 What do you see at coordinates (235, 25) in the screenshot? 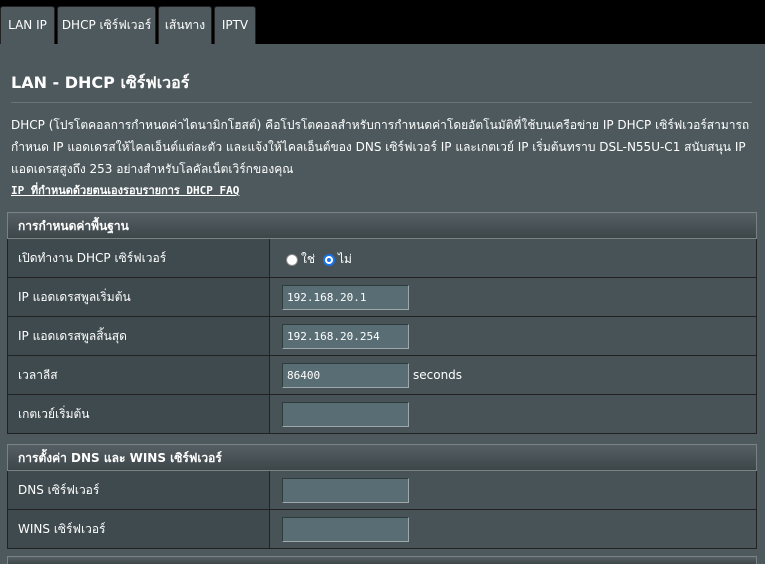
I see `tab-iptv: IPTV` at bounding box center [235, 25].